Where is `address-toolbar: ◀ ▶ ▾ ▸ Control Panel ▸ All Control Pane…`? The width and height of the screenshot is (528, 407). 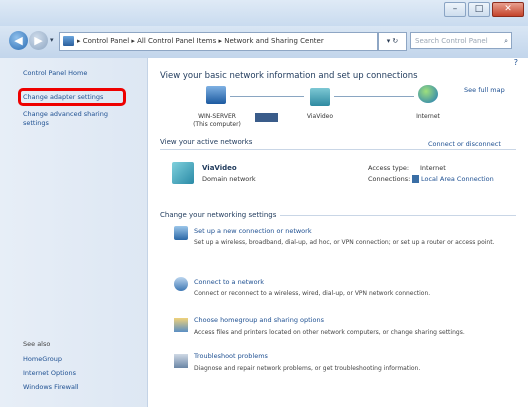 address-toolbar: ◀ ▶ ▾ ▸ Control Panel ▸ All Control Pane… is located at coordinates (264, 42).